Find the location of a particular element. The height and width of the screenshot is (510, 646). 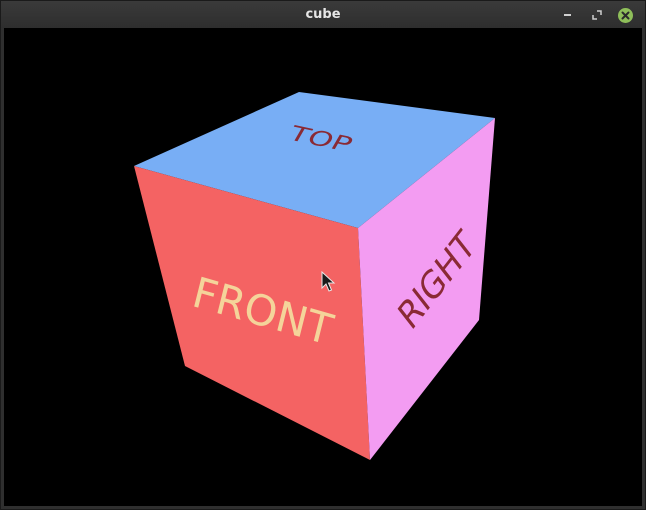

maximize-icon is located at coordinates (597, 15).